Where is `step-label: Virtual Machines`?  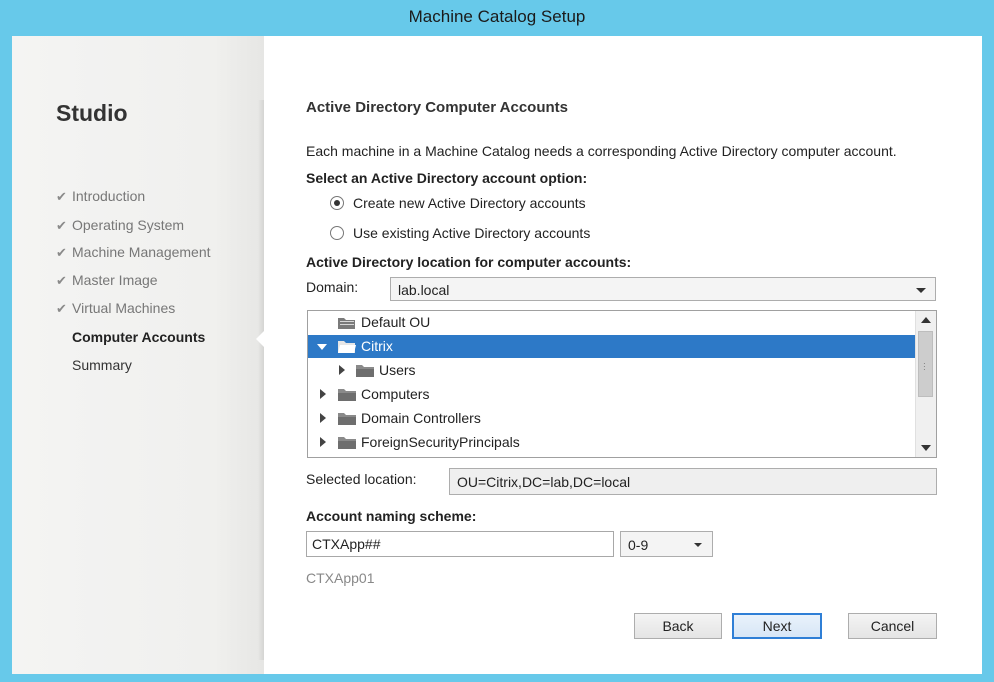
step-label: Virtual Machines is located at coordinates (124, 308).